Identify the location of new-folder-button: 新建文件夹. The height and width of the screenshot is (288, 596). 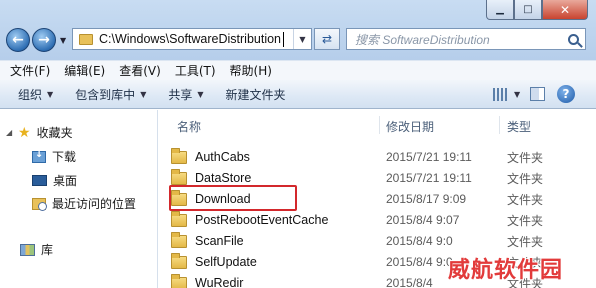
(256, 94).